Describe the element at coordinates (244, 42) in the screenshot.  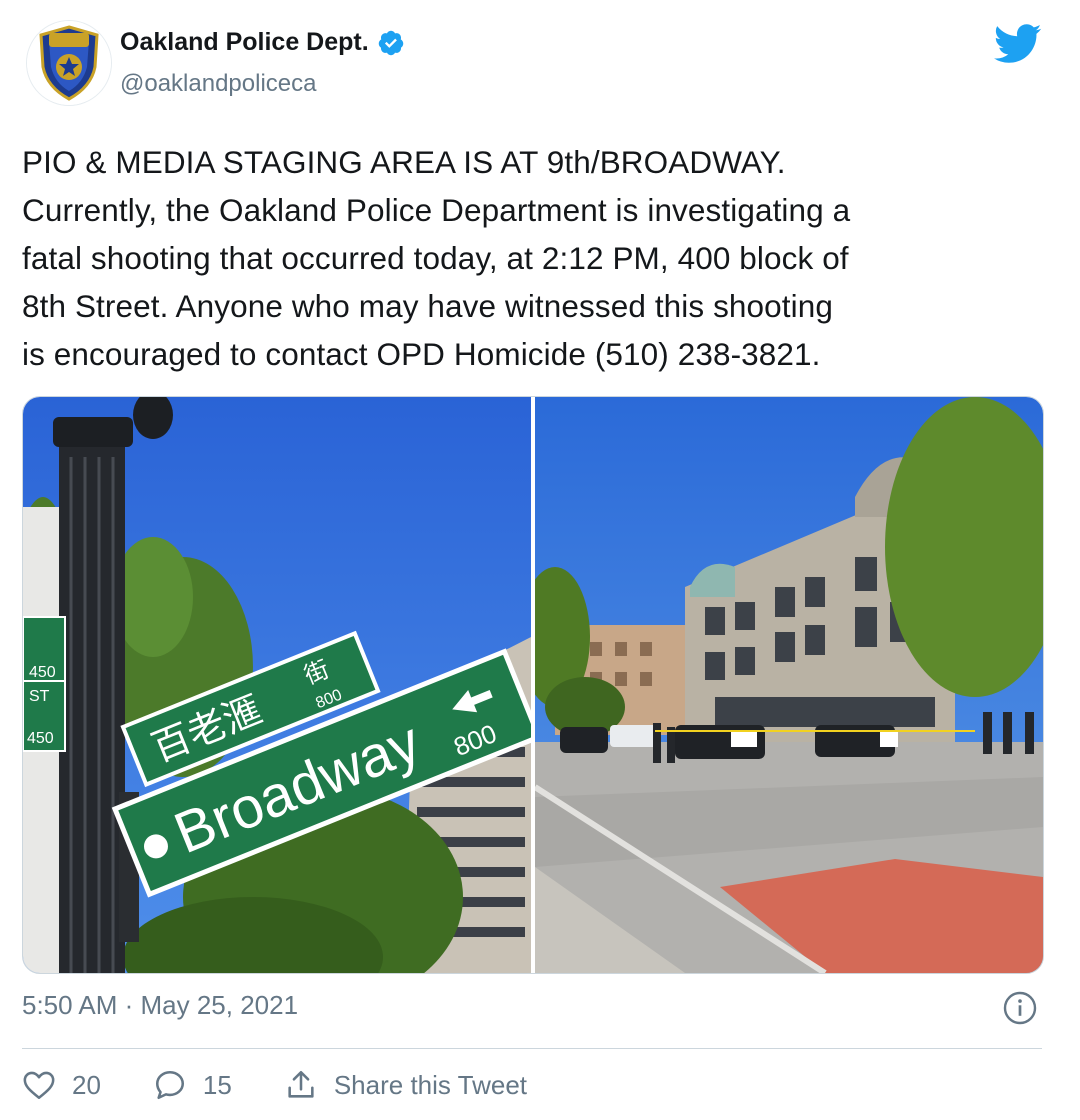
I see `display-name: Oakland Police Dept.` at that location.